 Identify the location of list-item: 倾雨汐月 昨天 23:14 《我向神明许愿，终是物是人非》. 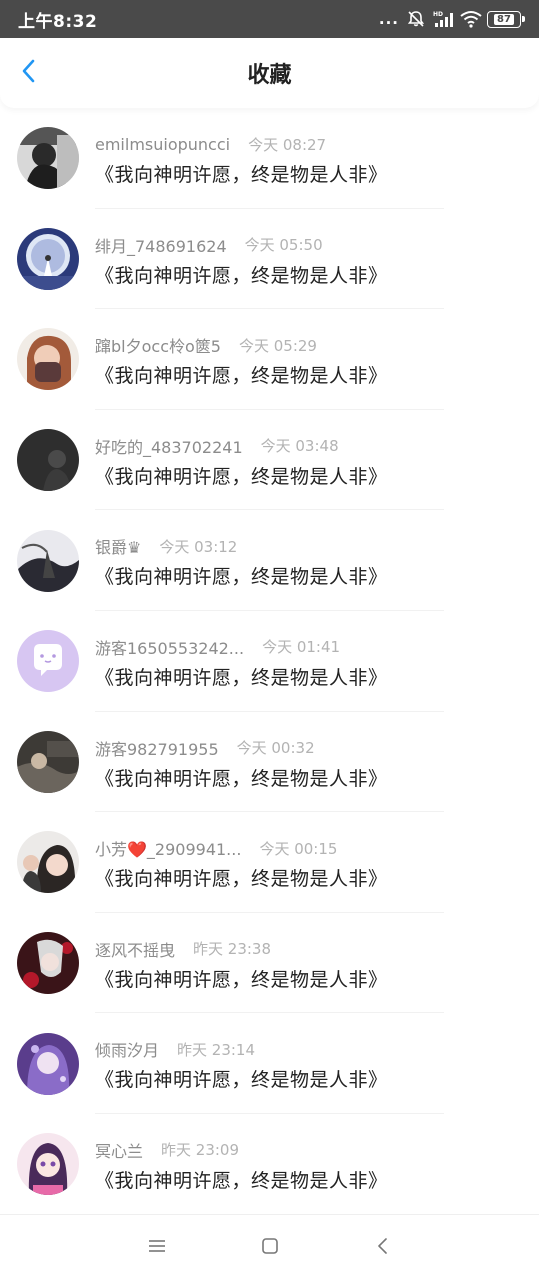
(269, 1063).